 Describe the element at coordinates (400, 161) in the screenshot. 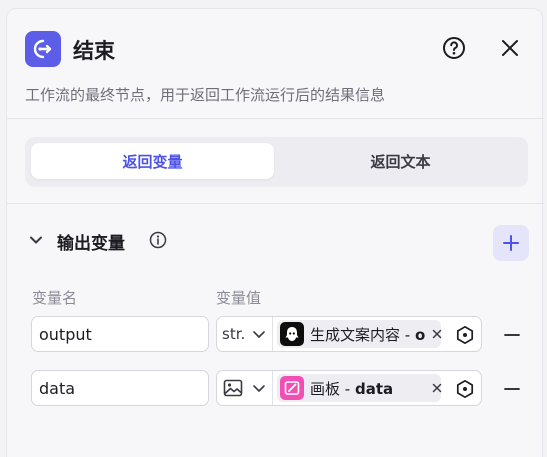

I see `tab-return-text: 返回文本` at that location.